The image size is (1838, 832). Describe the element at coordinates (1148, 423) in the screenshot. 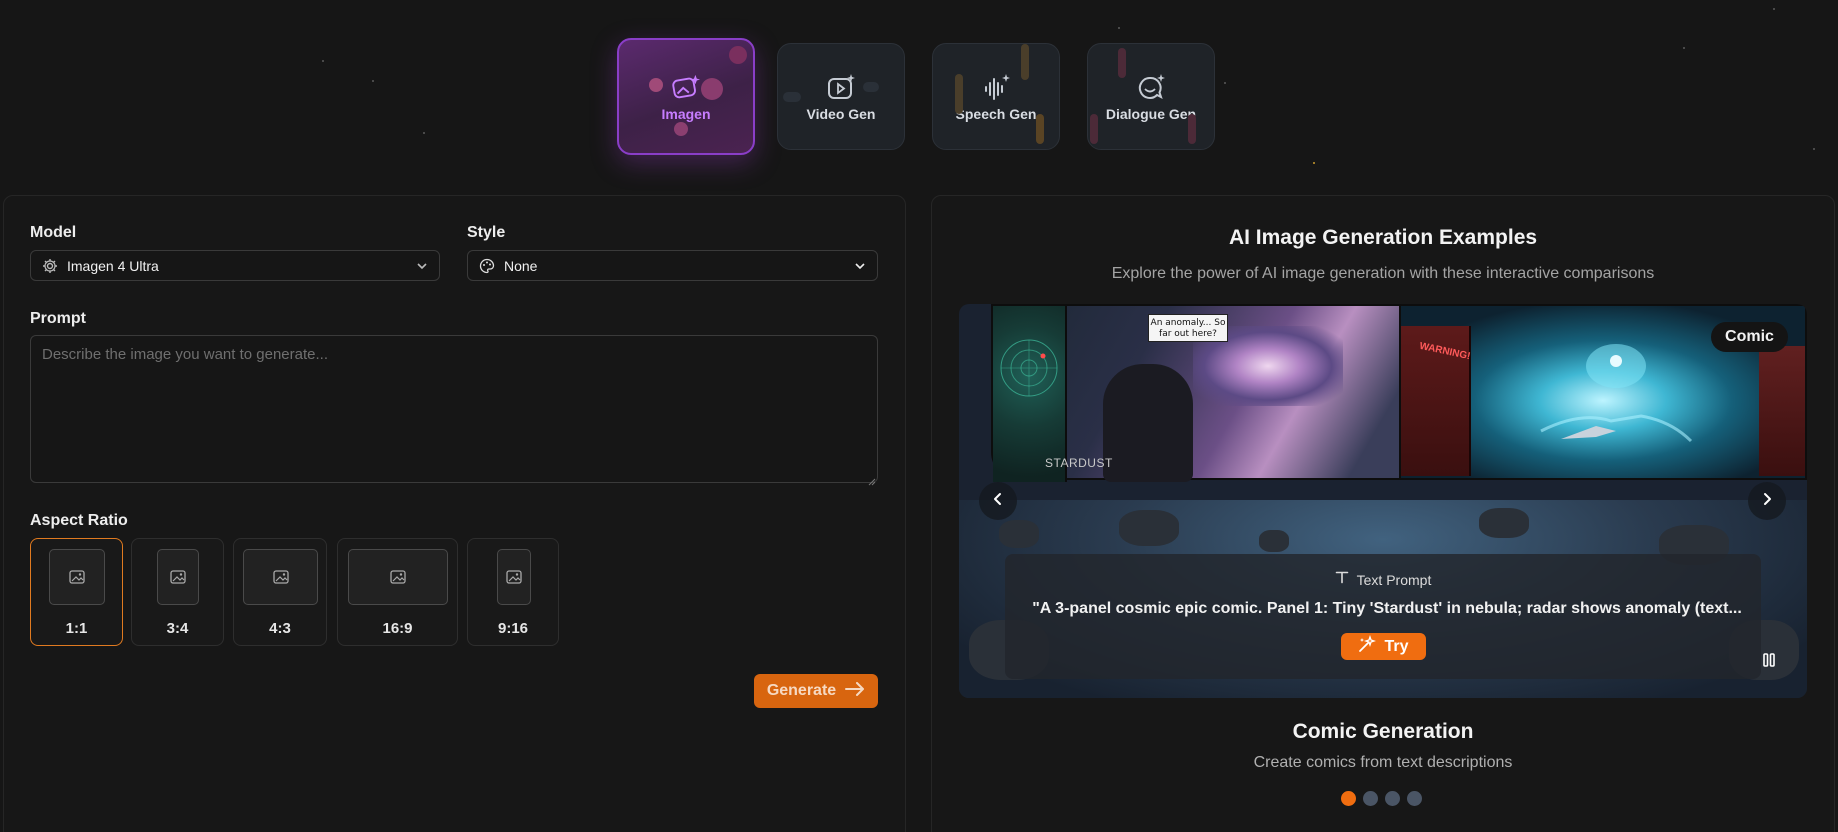

I see `pilot-silhouette` at that location.